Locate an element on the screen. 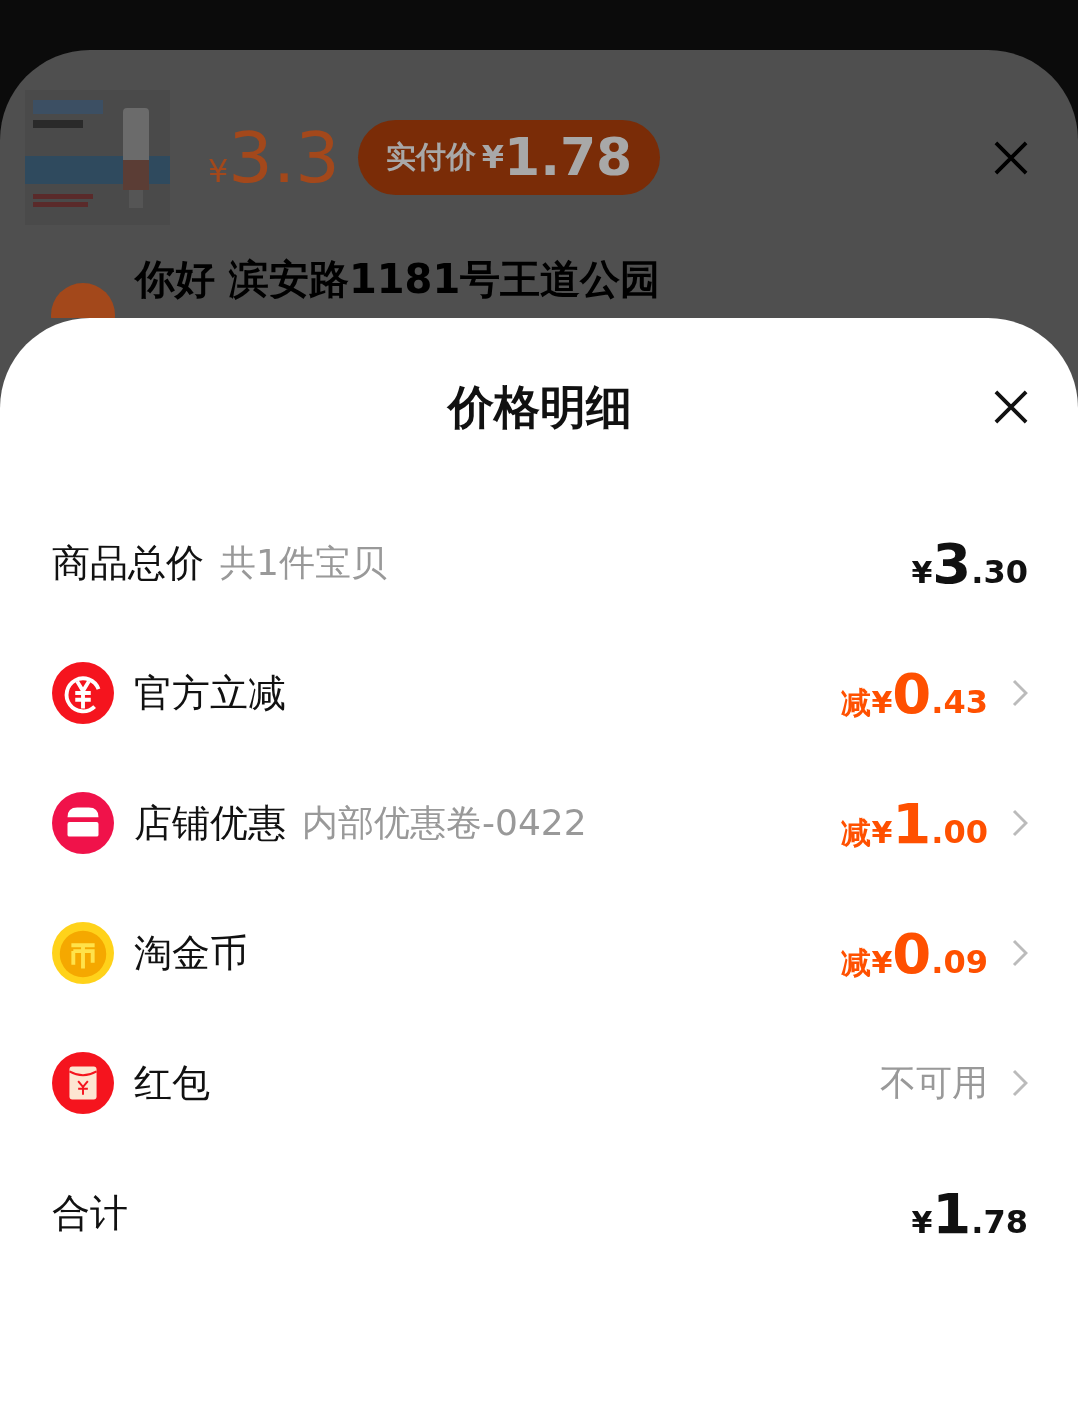 The image size is (1078, 1401). discount-icon is located at coordinates (83, 693).